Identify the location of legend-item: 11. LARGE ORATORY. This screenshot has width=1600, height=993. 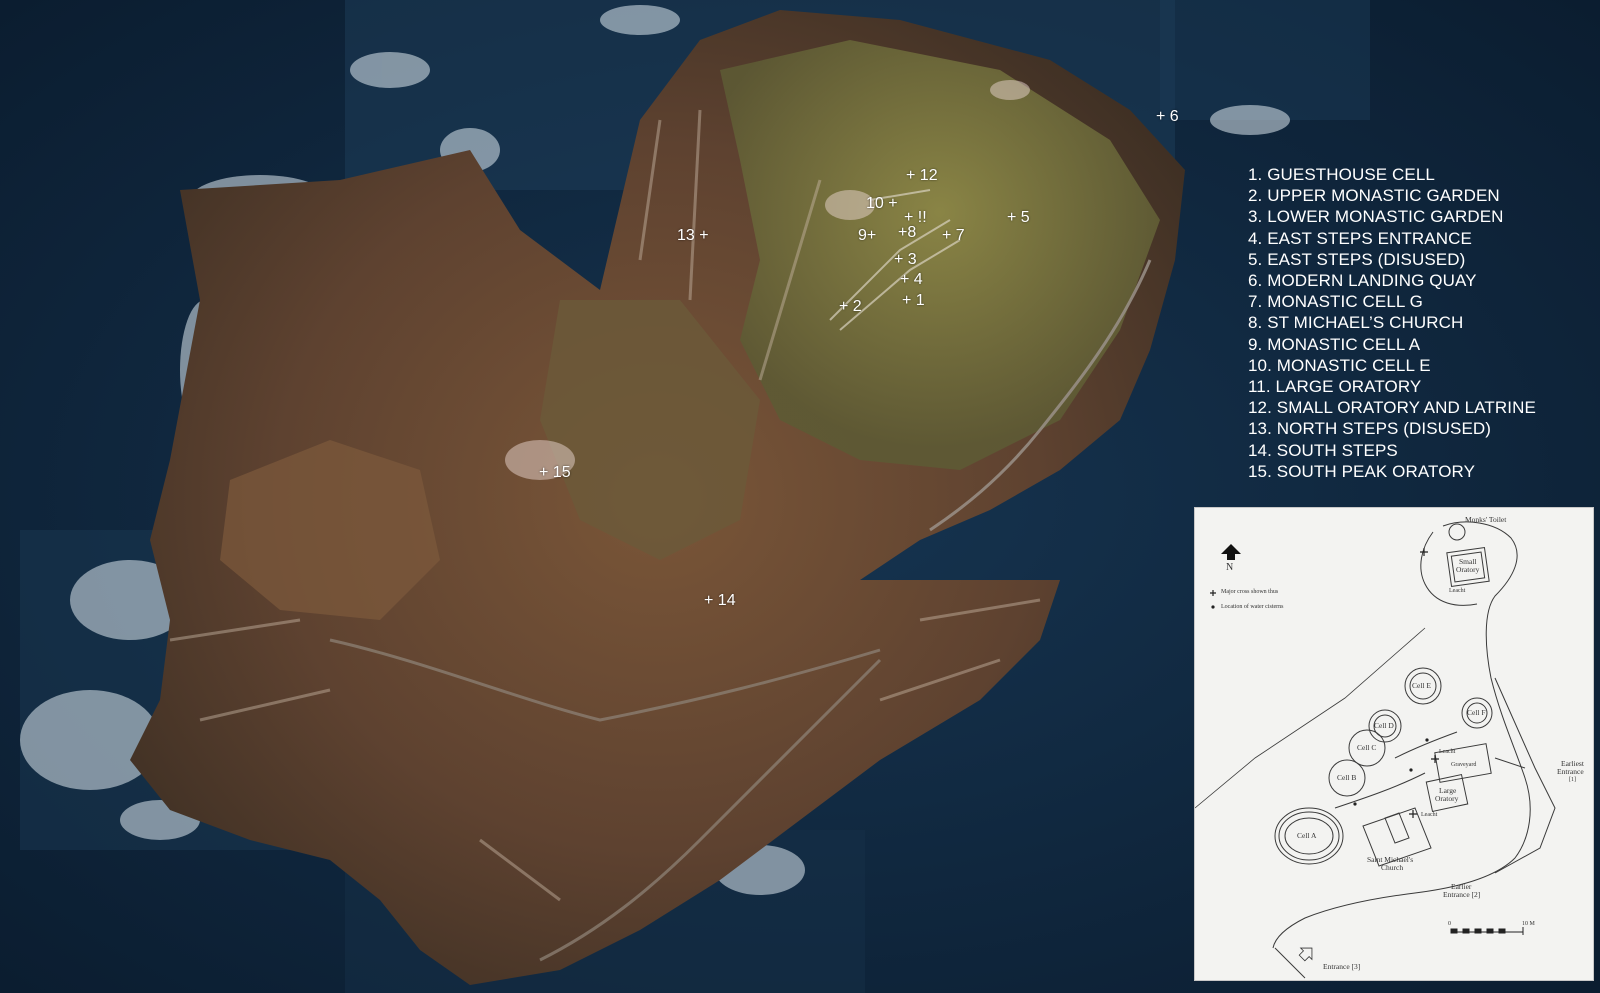
(1335, 387).